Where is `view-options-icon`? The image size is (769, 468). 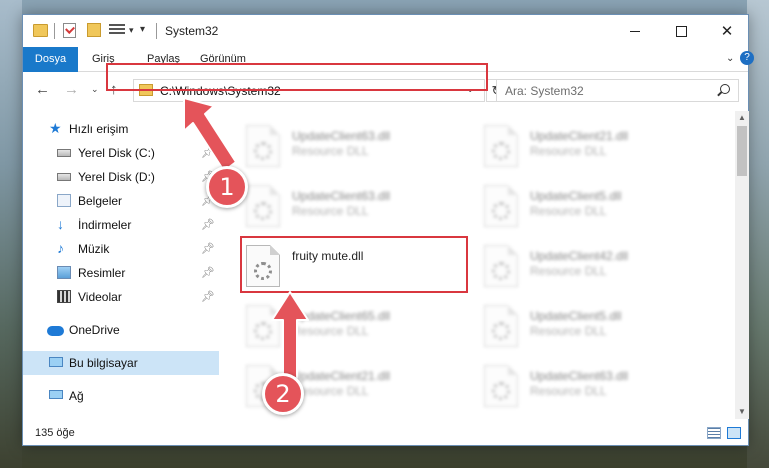
view-options-icon is located at coordinates (117, 31).